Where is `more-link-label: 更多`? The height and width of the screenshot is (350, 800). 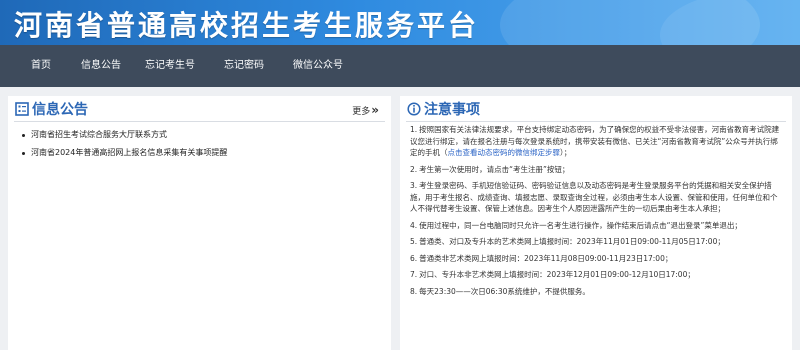 more-link-label: 更多 is located at coordinates (361, 112).